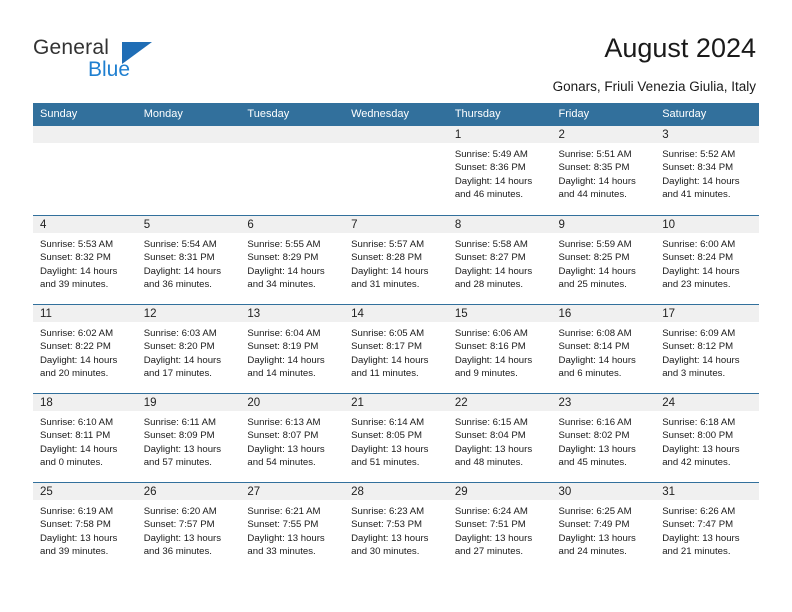 The height and width of the screenshot is (612, 792). What do you see at coordinates (491, 333) in the screenshot?
I see `day-sunrise-text: Sunrise: 6:06 AM` at bounding box center [491, 333].